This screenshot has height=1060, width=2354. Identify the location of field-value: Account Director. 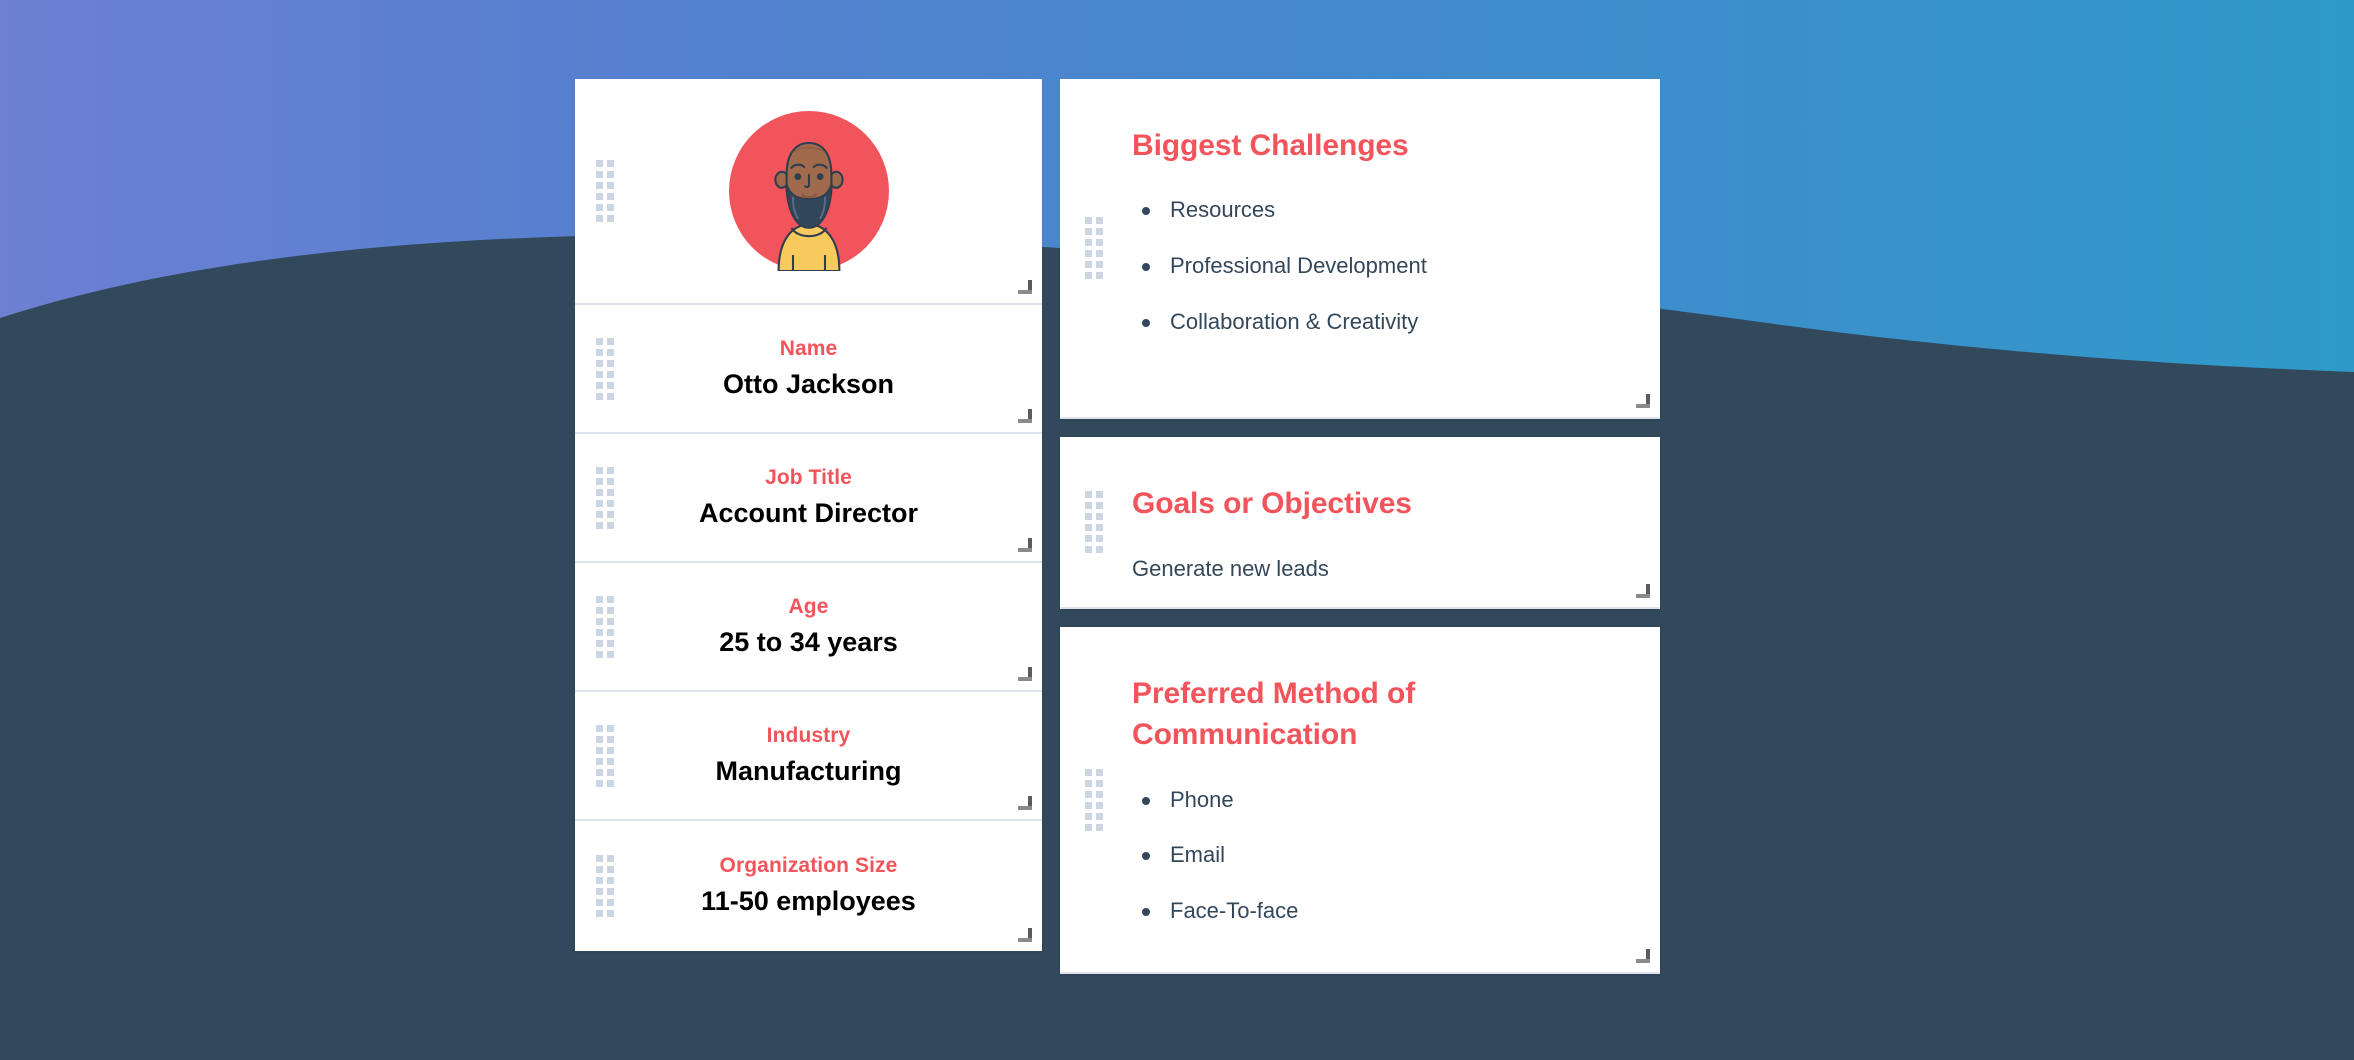
(808, 512).